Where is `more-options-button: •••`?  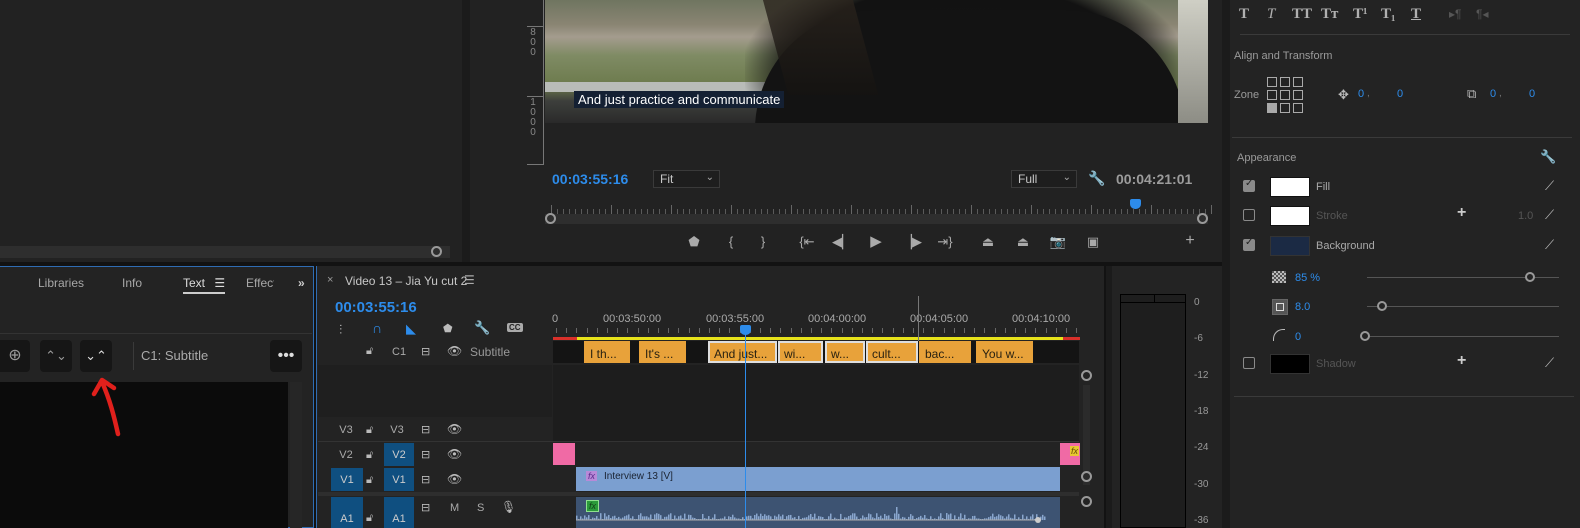
more-options-button: ••• is located at coordinates (286, 356).